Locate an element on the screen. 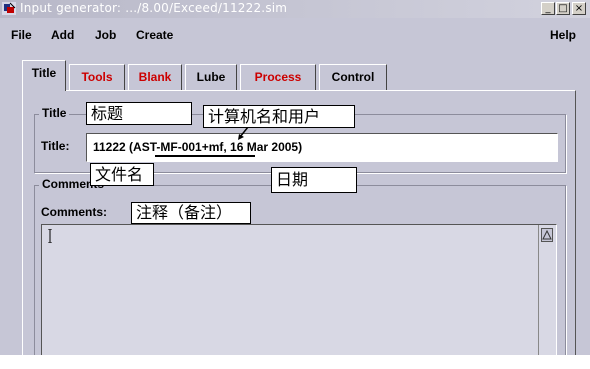 The width and height of the screenshot is (590, 369). tab-tools: Tools is located at coordinates (97, 77).